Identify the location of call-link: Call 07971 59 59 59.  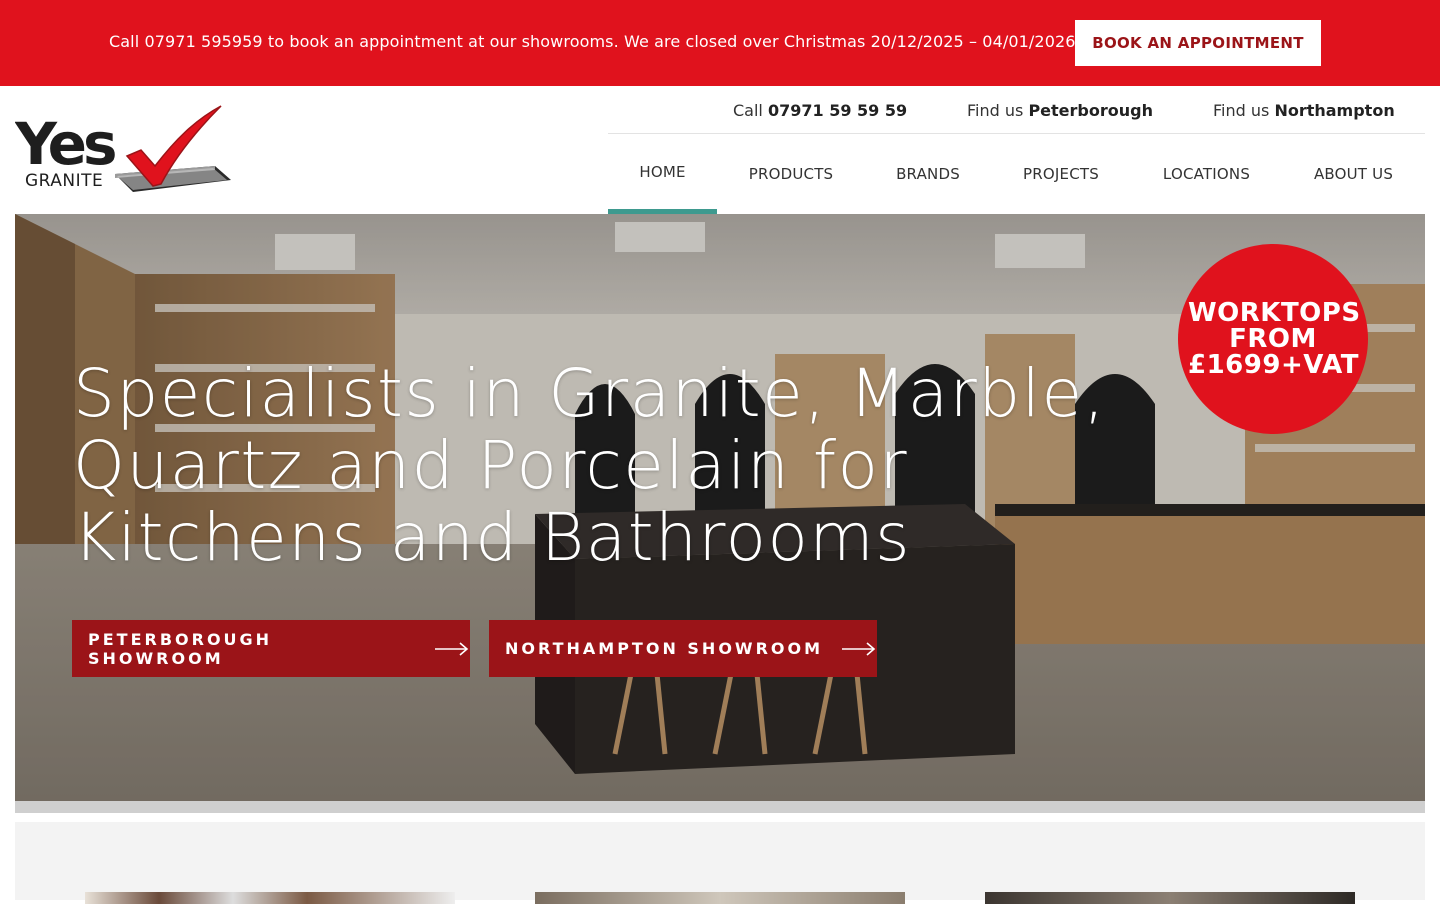
(820, 110).